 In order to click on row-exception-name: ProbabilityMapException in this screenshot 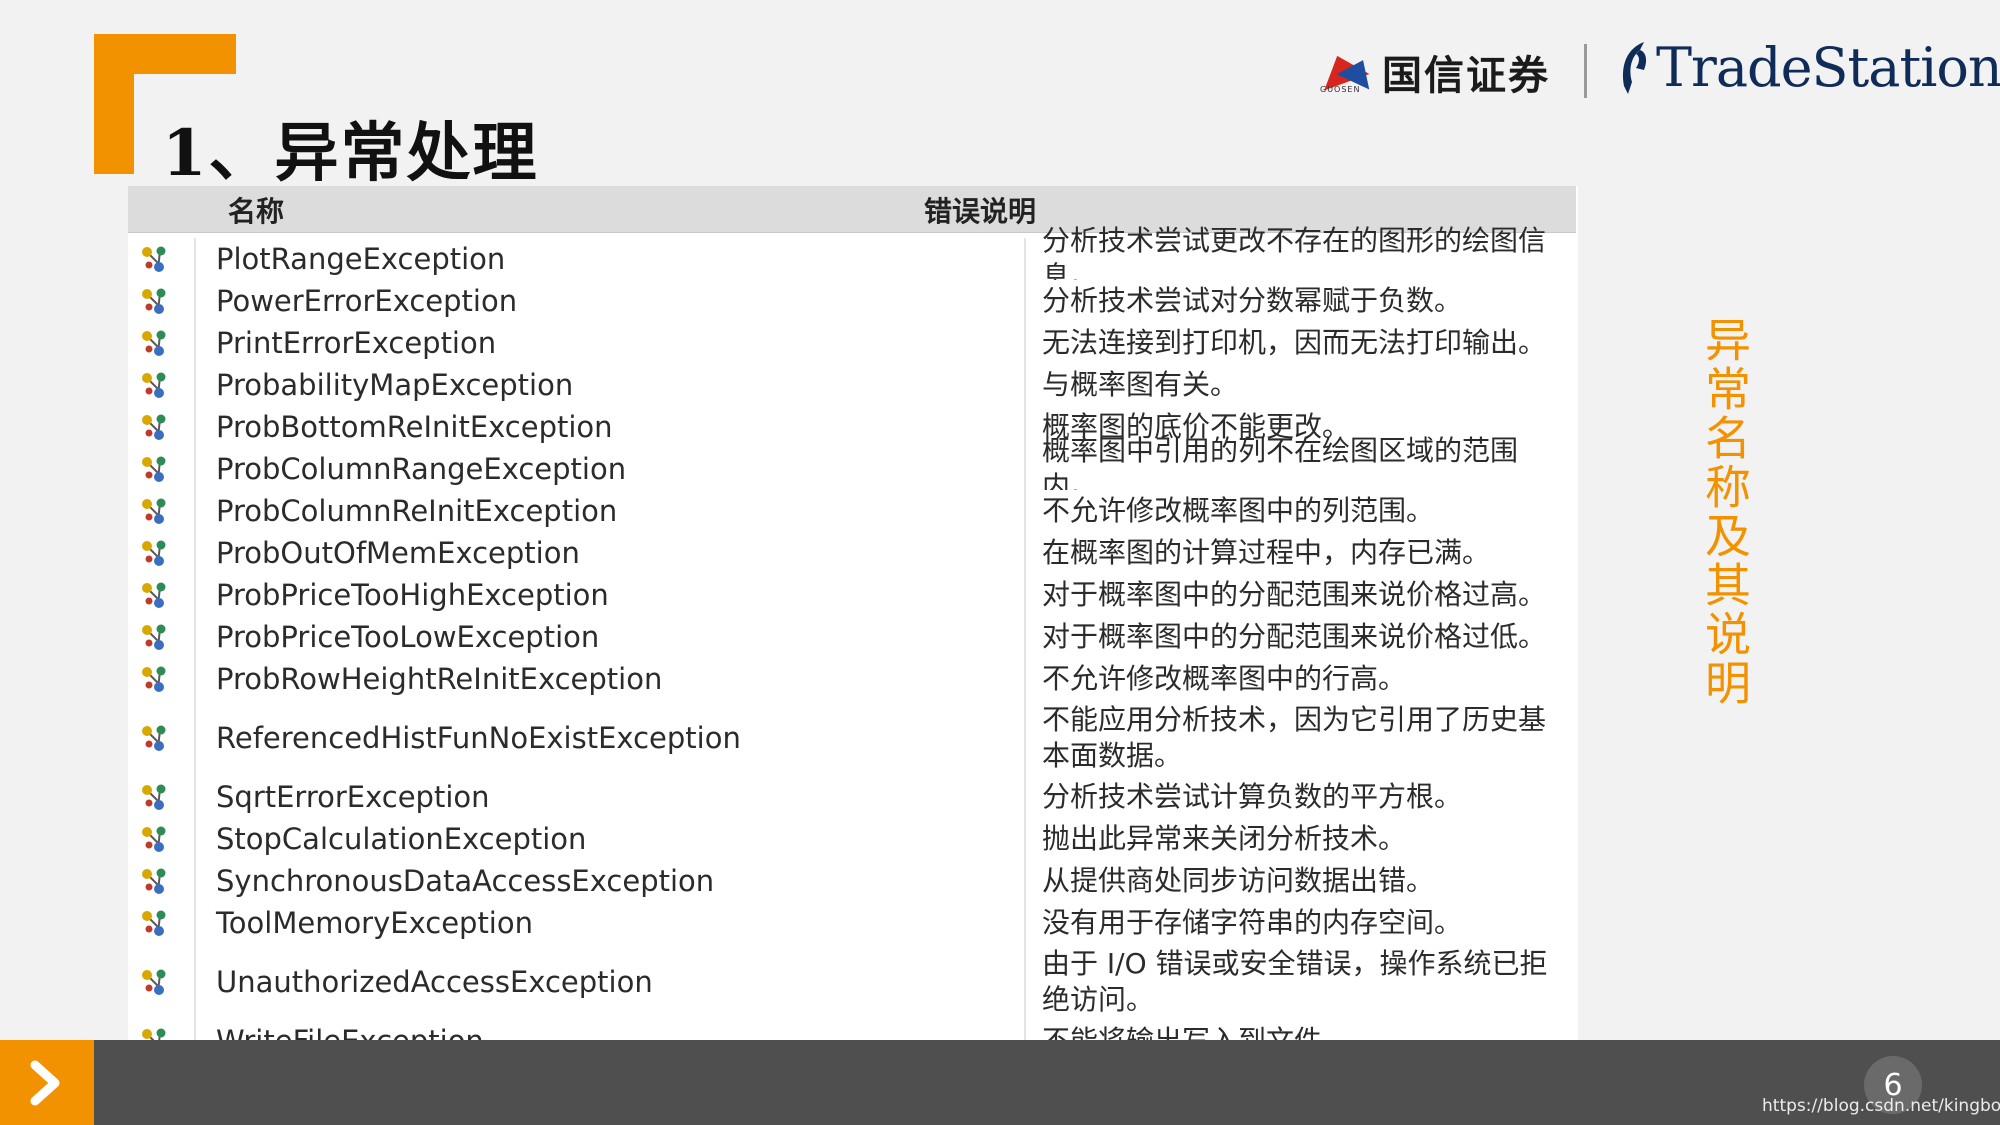, I will do `click(610, 385)`.